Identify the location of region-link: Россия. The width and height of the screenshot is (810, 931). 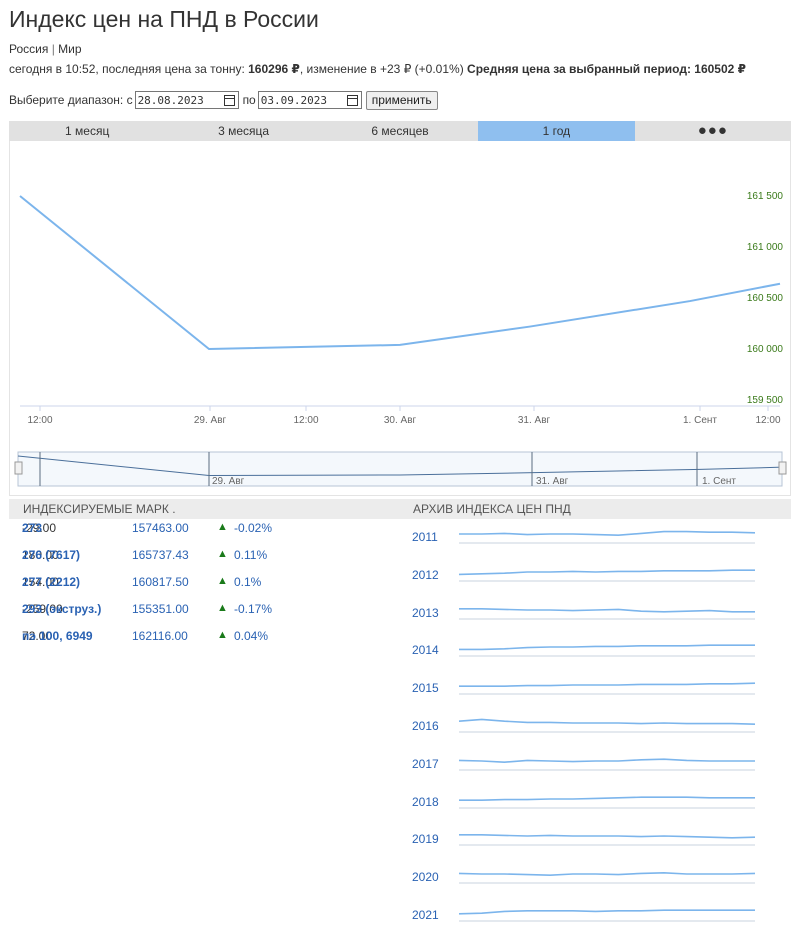
(28, 49).